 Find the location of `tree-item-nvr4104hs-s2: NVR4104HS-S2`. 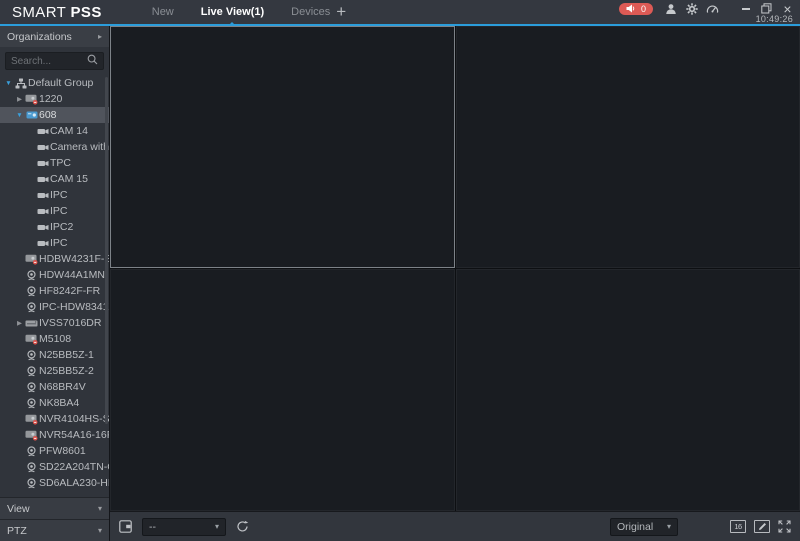

tree-item-nvr4104hs-s2: NVR4104HS-S2 is located at coordinates (54, 419).